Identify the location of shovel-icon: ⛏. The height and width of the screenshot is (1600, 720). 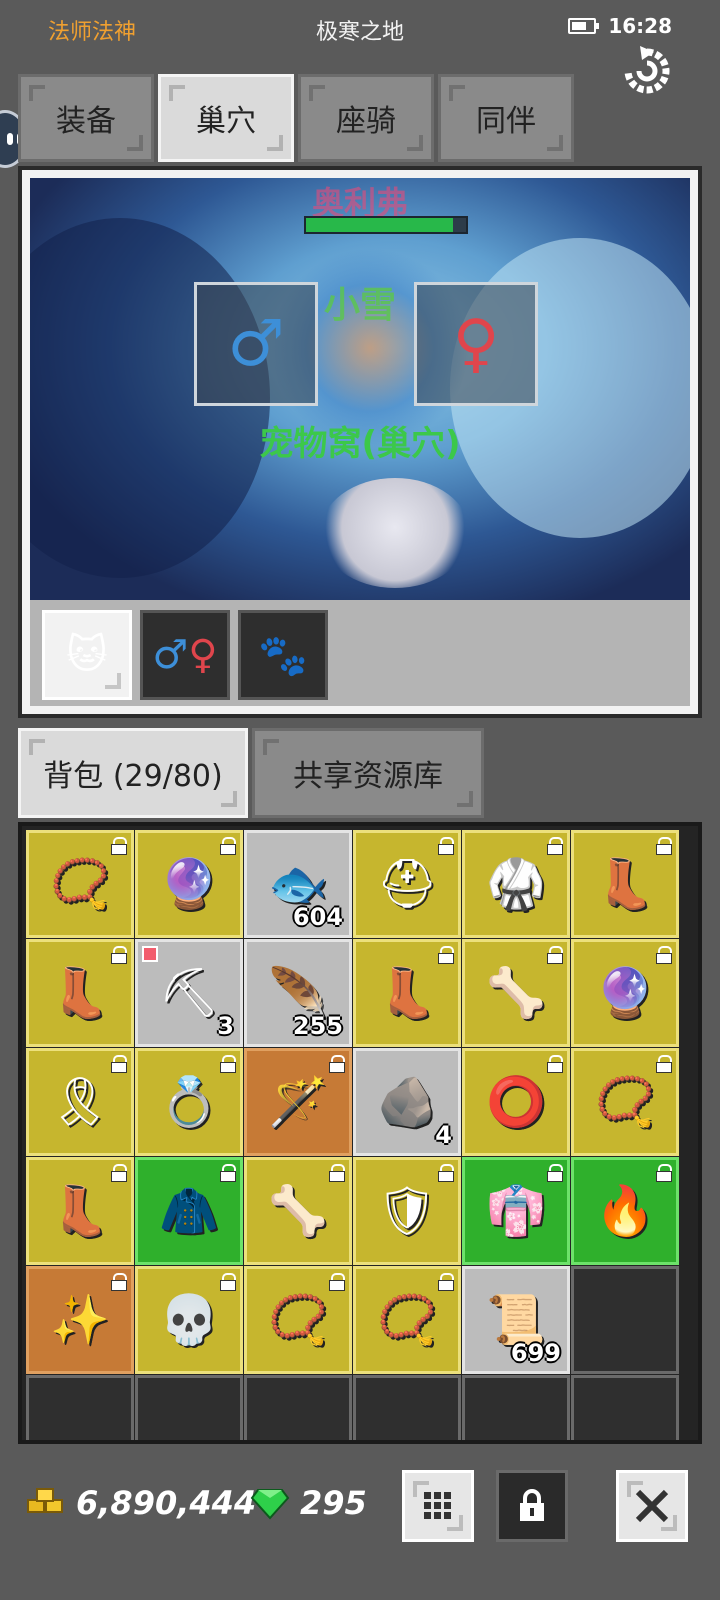
(189, 993).